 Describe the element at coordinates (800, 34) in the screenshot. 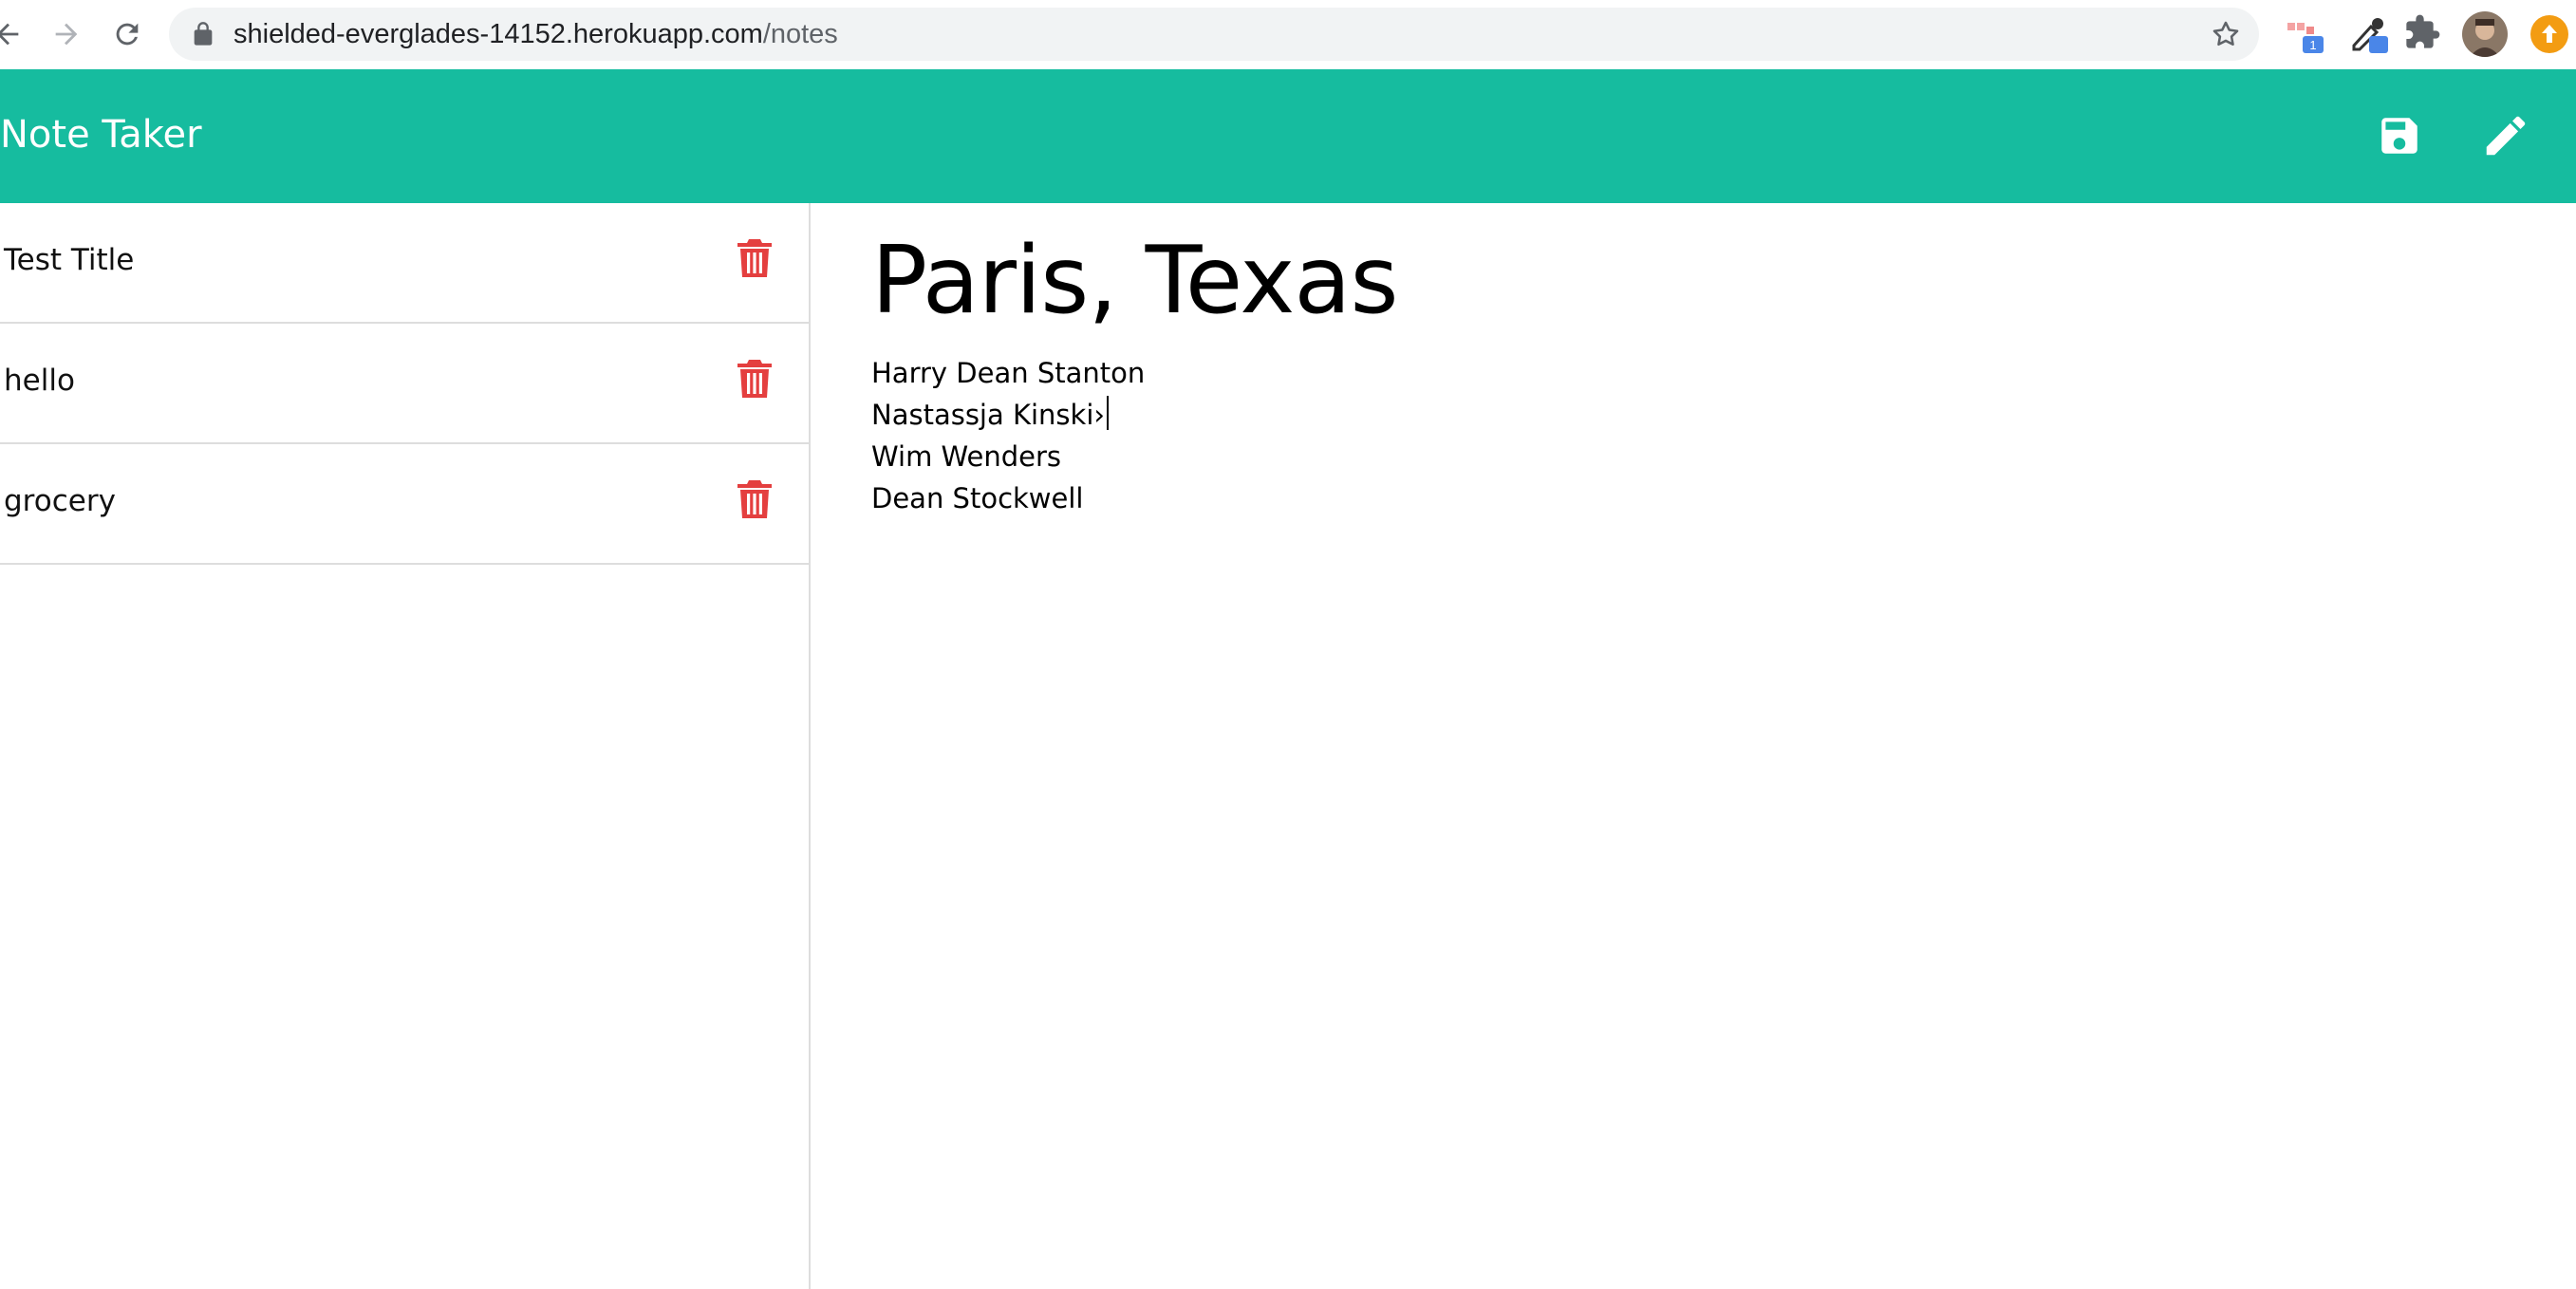

I see `url-path: /notes` at that location.